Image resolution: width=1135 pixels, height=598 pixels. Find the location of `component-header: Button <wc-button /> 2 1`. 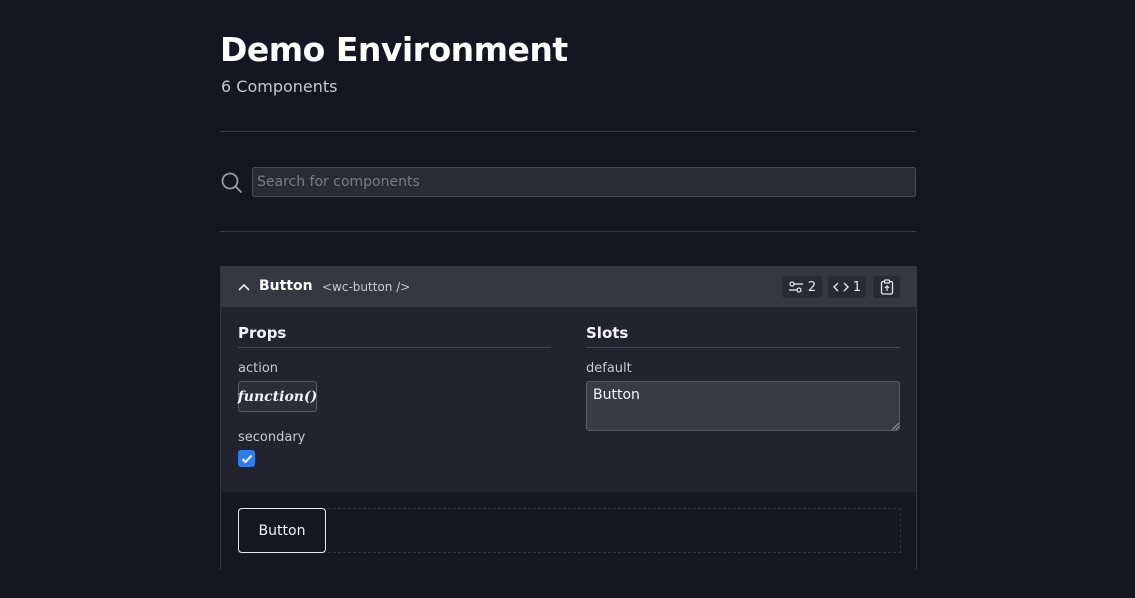

component-header: Button <wc-button /> 2 1 is located at coordinates (568, 287).